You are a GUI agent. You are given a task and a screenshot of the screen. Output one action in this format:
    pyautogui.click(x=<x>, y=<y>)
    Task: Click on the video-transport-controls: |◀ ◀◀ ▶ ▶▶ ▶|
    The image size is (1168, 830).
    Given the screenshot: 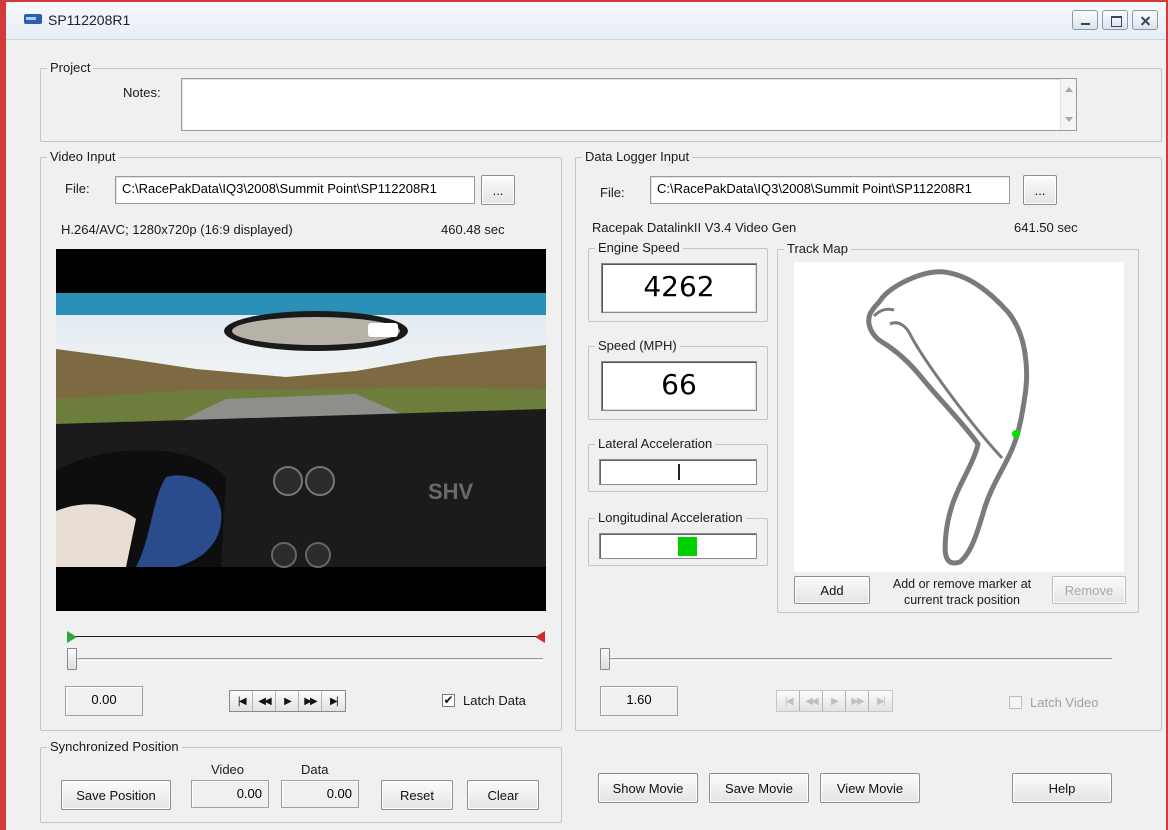 What is the action you would take?
    pyautogui.click(x=287, y=701)
    